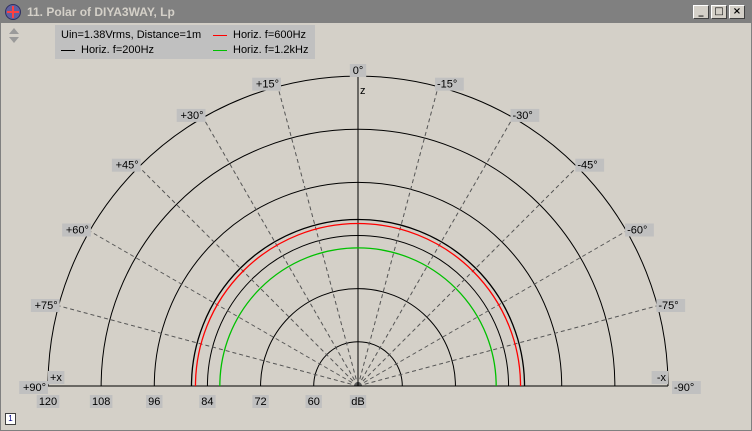 Image resolution: width=752 pixels, height=431 pixels. What do you see at coordinates (523, 116) in the screenshot?
I see `angle-label: -30°` at bounding box center [523, 116].